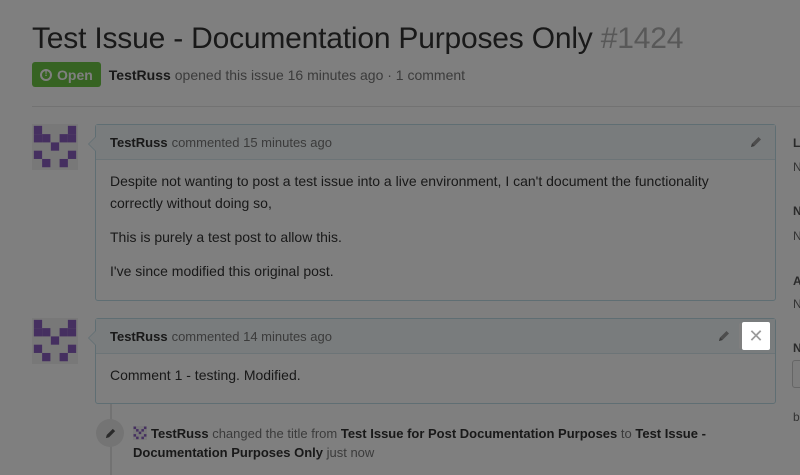  Describe the element at coordinates (180, 433) in the screenshot. I see `event-actor-link: TestRuss` at that location.